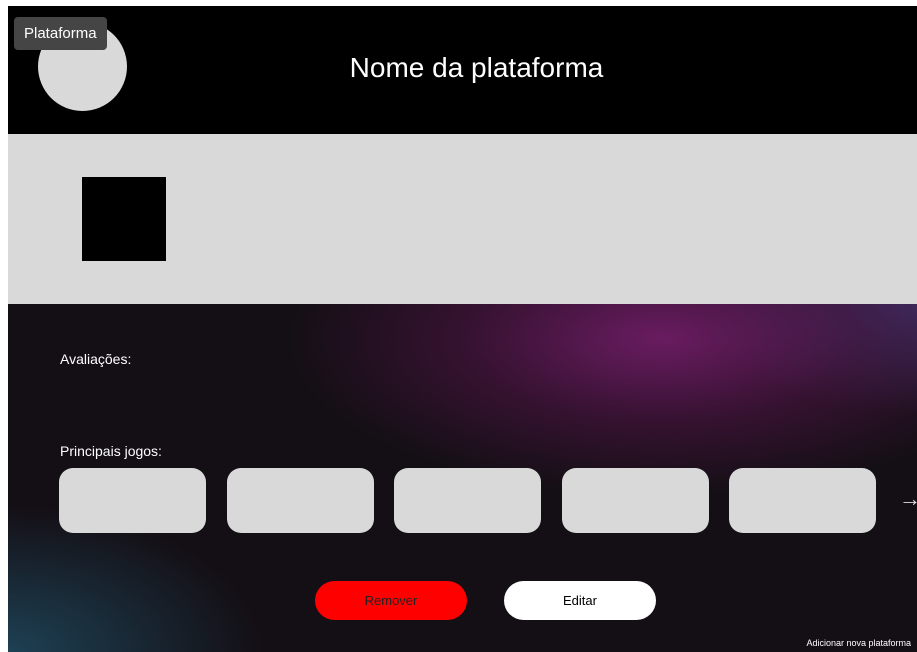 The image size is (917, 652). Describe the element at coordinates (111, 451) in the screenshot. I see `top-games-label: Principais jogos:` at that location.